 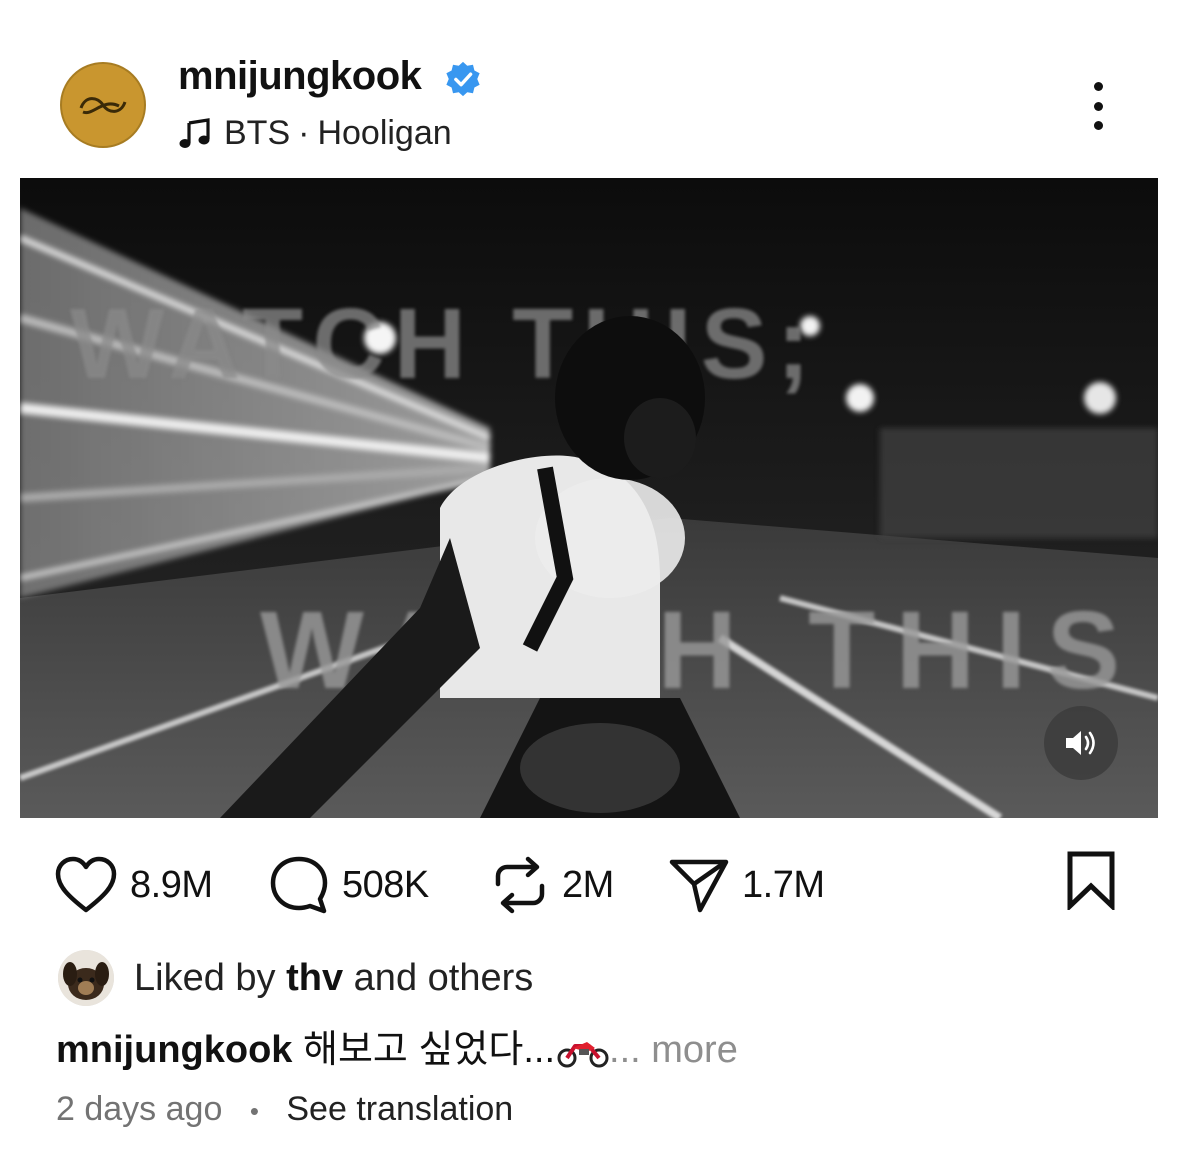 I want to click on see-translation-link: See translation, so click(x=399, y=1109).